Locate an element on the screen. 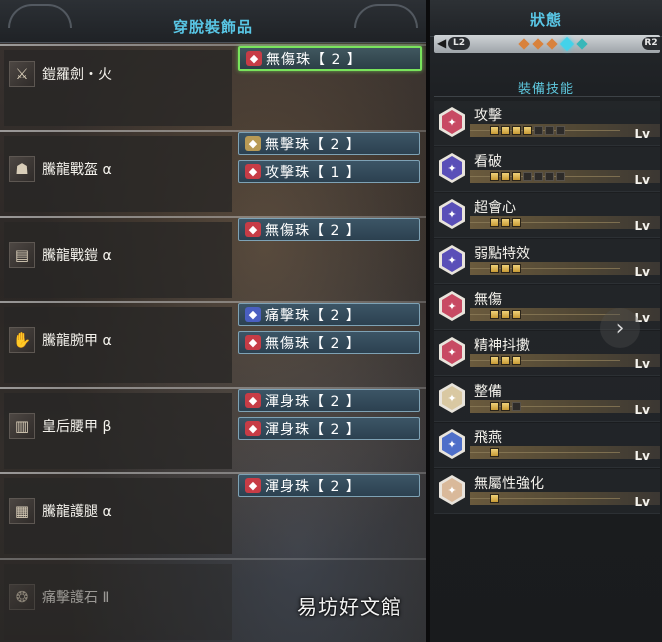  decoration-label: 痛擊珠【 2 】 is located at coordinates (313, 315).